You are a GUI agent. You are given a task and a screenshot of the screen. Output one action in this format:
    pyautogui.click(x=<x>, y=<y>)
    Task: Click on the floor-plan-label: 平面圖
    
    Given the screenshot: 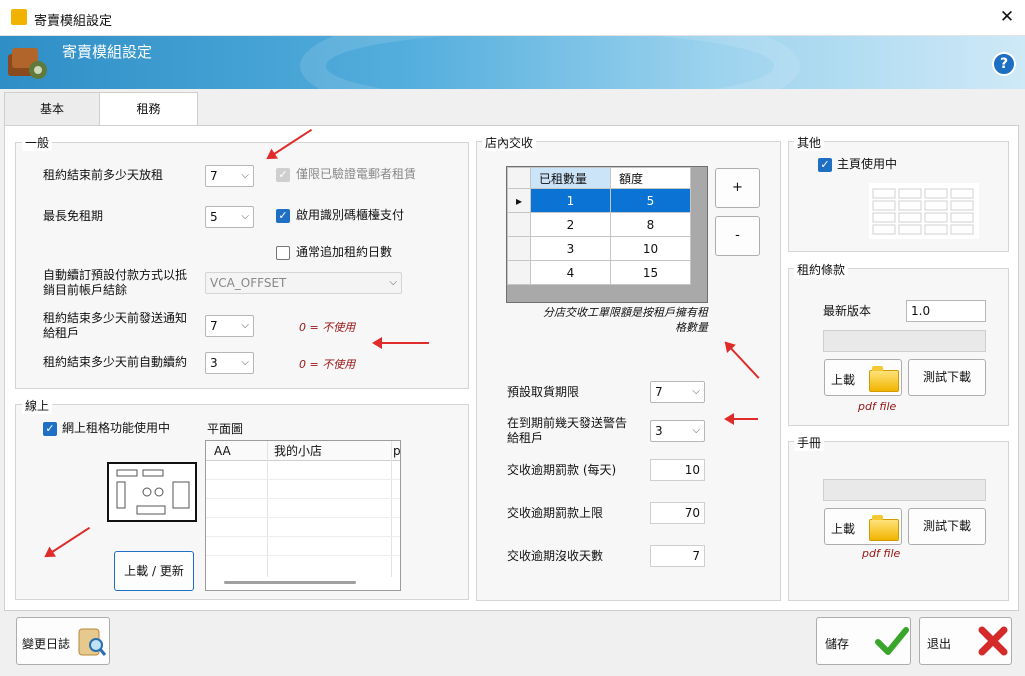 What is the action you would take?
    pyautogui.click(x=225, y=429)
    